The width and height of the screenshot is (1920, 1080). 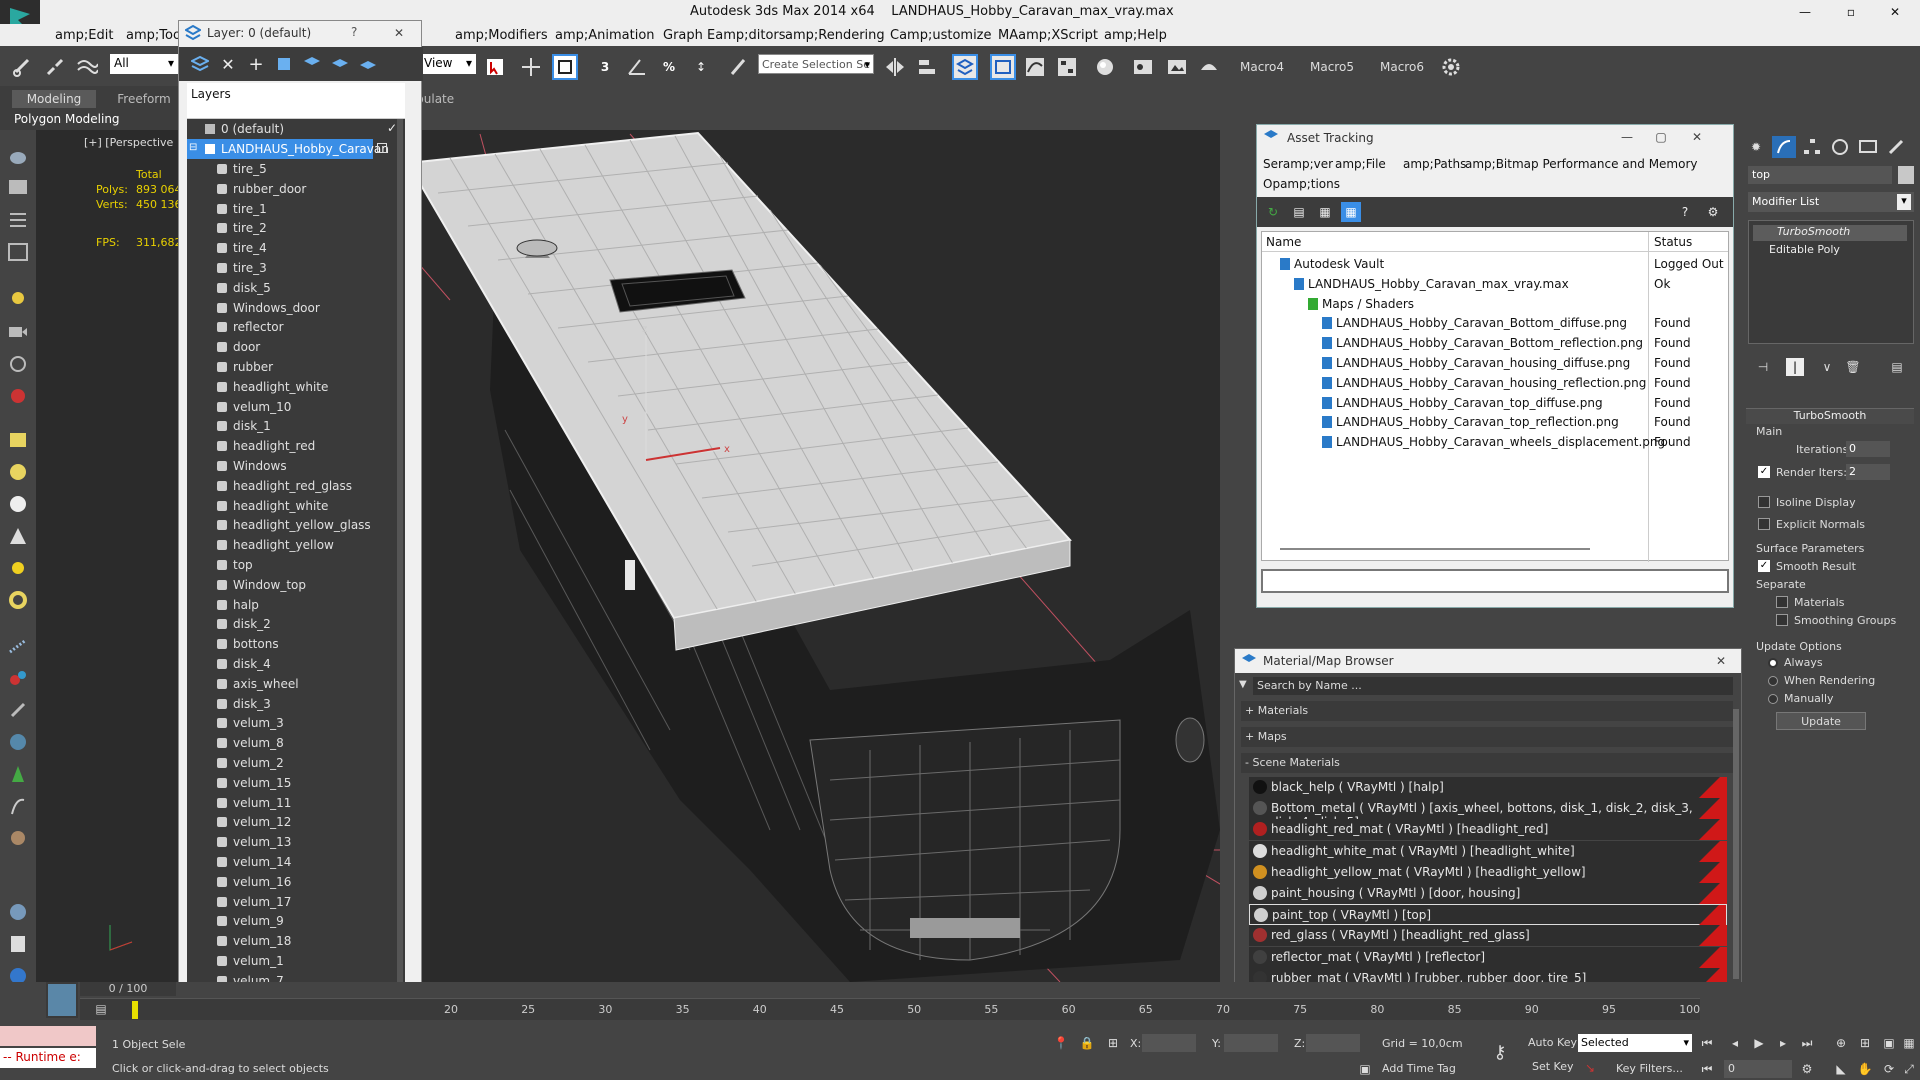 I want to click on zoom-all-icon: ⊞, so click(x=1865, y=1043).